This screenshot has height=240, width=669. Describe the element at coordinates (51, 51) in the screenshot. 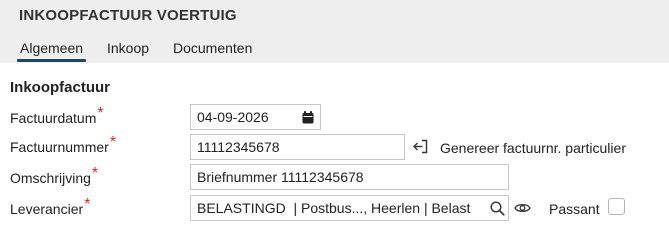

I see `tab-algemeen: Algemeen` at that location.